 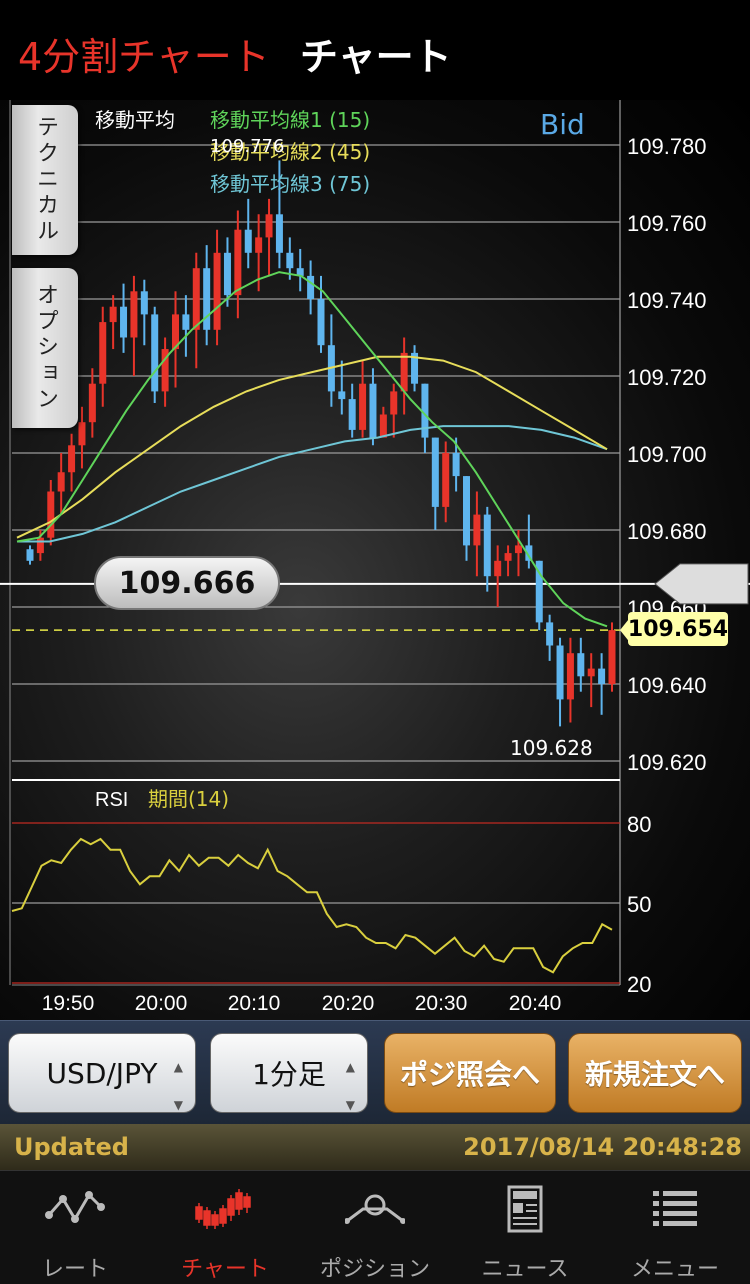 What do you see at coordinates (71, 1147) in the screenshot?
I see `updated-label: Updated` at bounding box center [71, 1147].